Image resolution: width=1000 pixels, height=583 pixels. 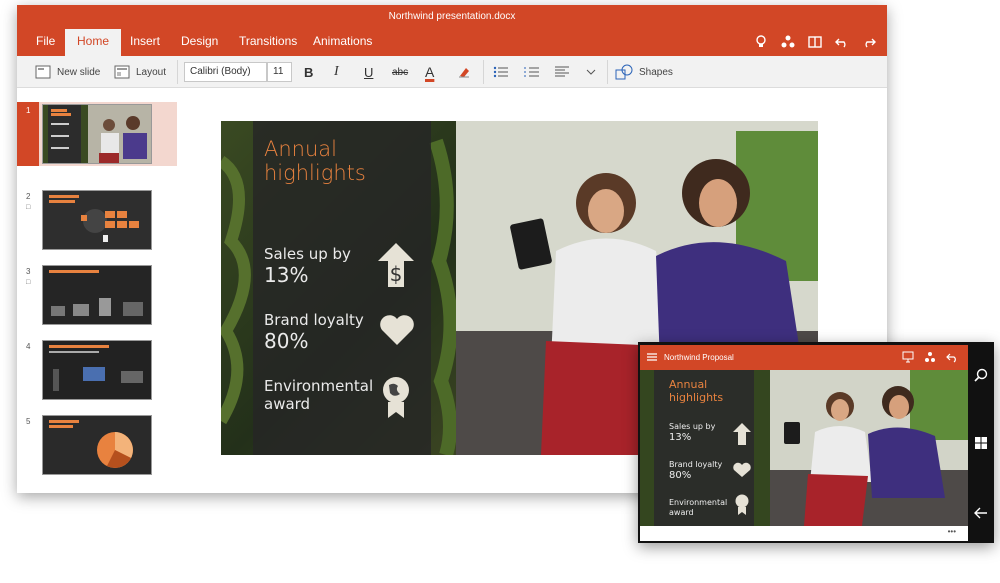 I want to click on highlight-brand-title: Brand loyalty, so click(x=314, y=320).